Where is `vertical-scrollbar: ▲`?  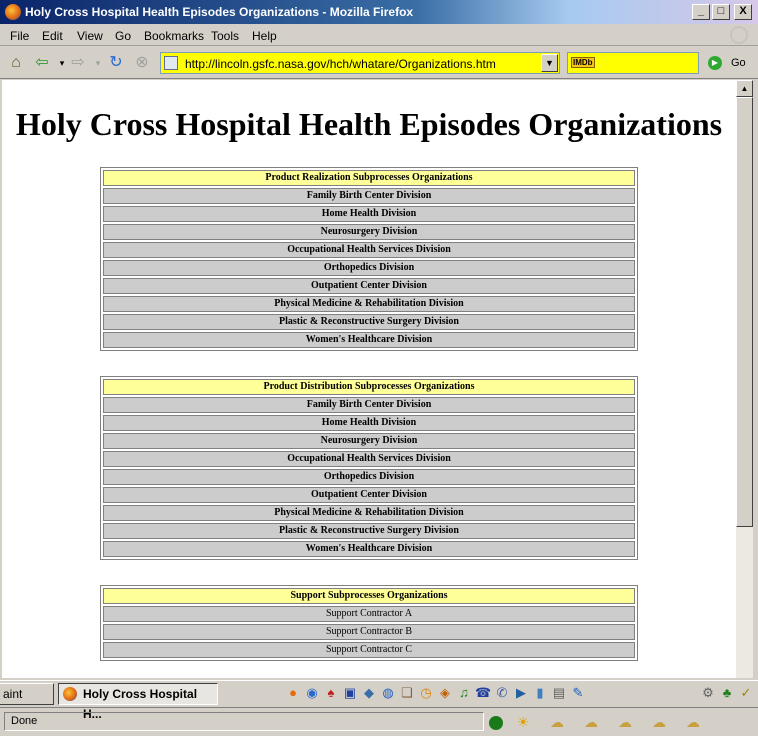 vertical-scrollbar: ▲ is located at coordinates (744, 379).